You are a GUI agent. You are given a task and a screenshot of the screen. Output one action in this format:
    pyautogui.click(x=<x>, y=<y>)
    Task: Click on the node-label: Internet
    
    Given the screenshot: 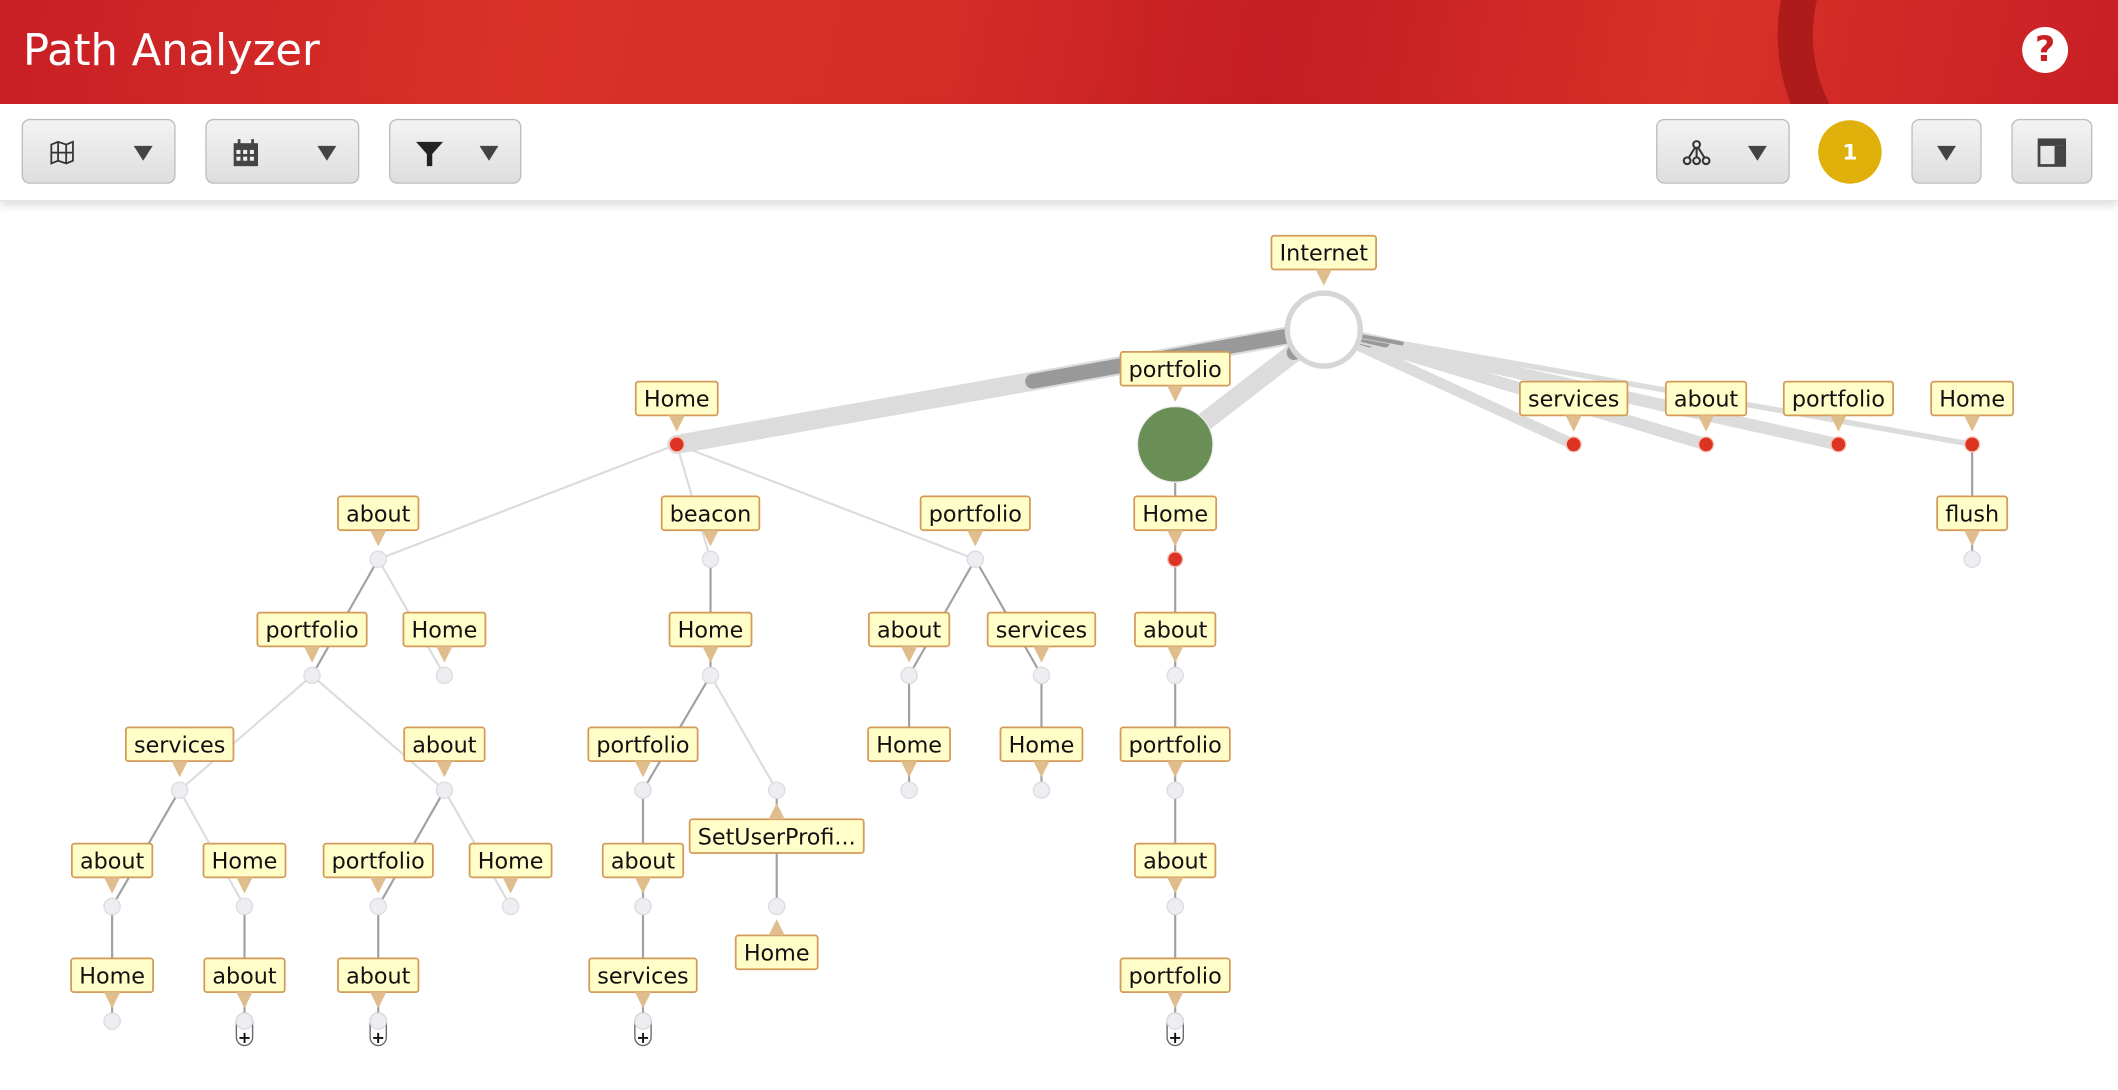 What is the action you would take?
    pyautogui.click(x=1323, y=260)
    